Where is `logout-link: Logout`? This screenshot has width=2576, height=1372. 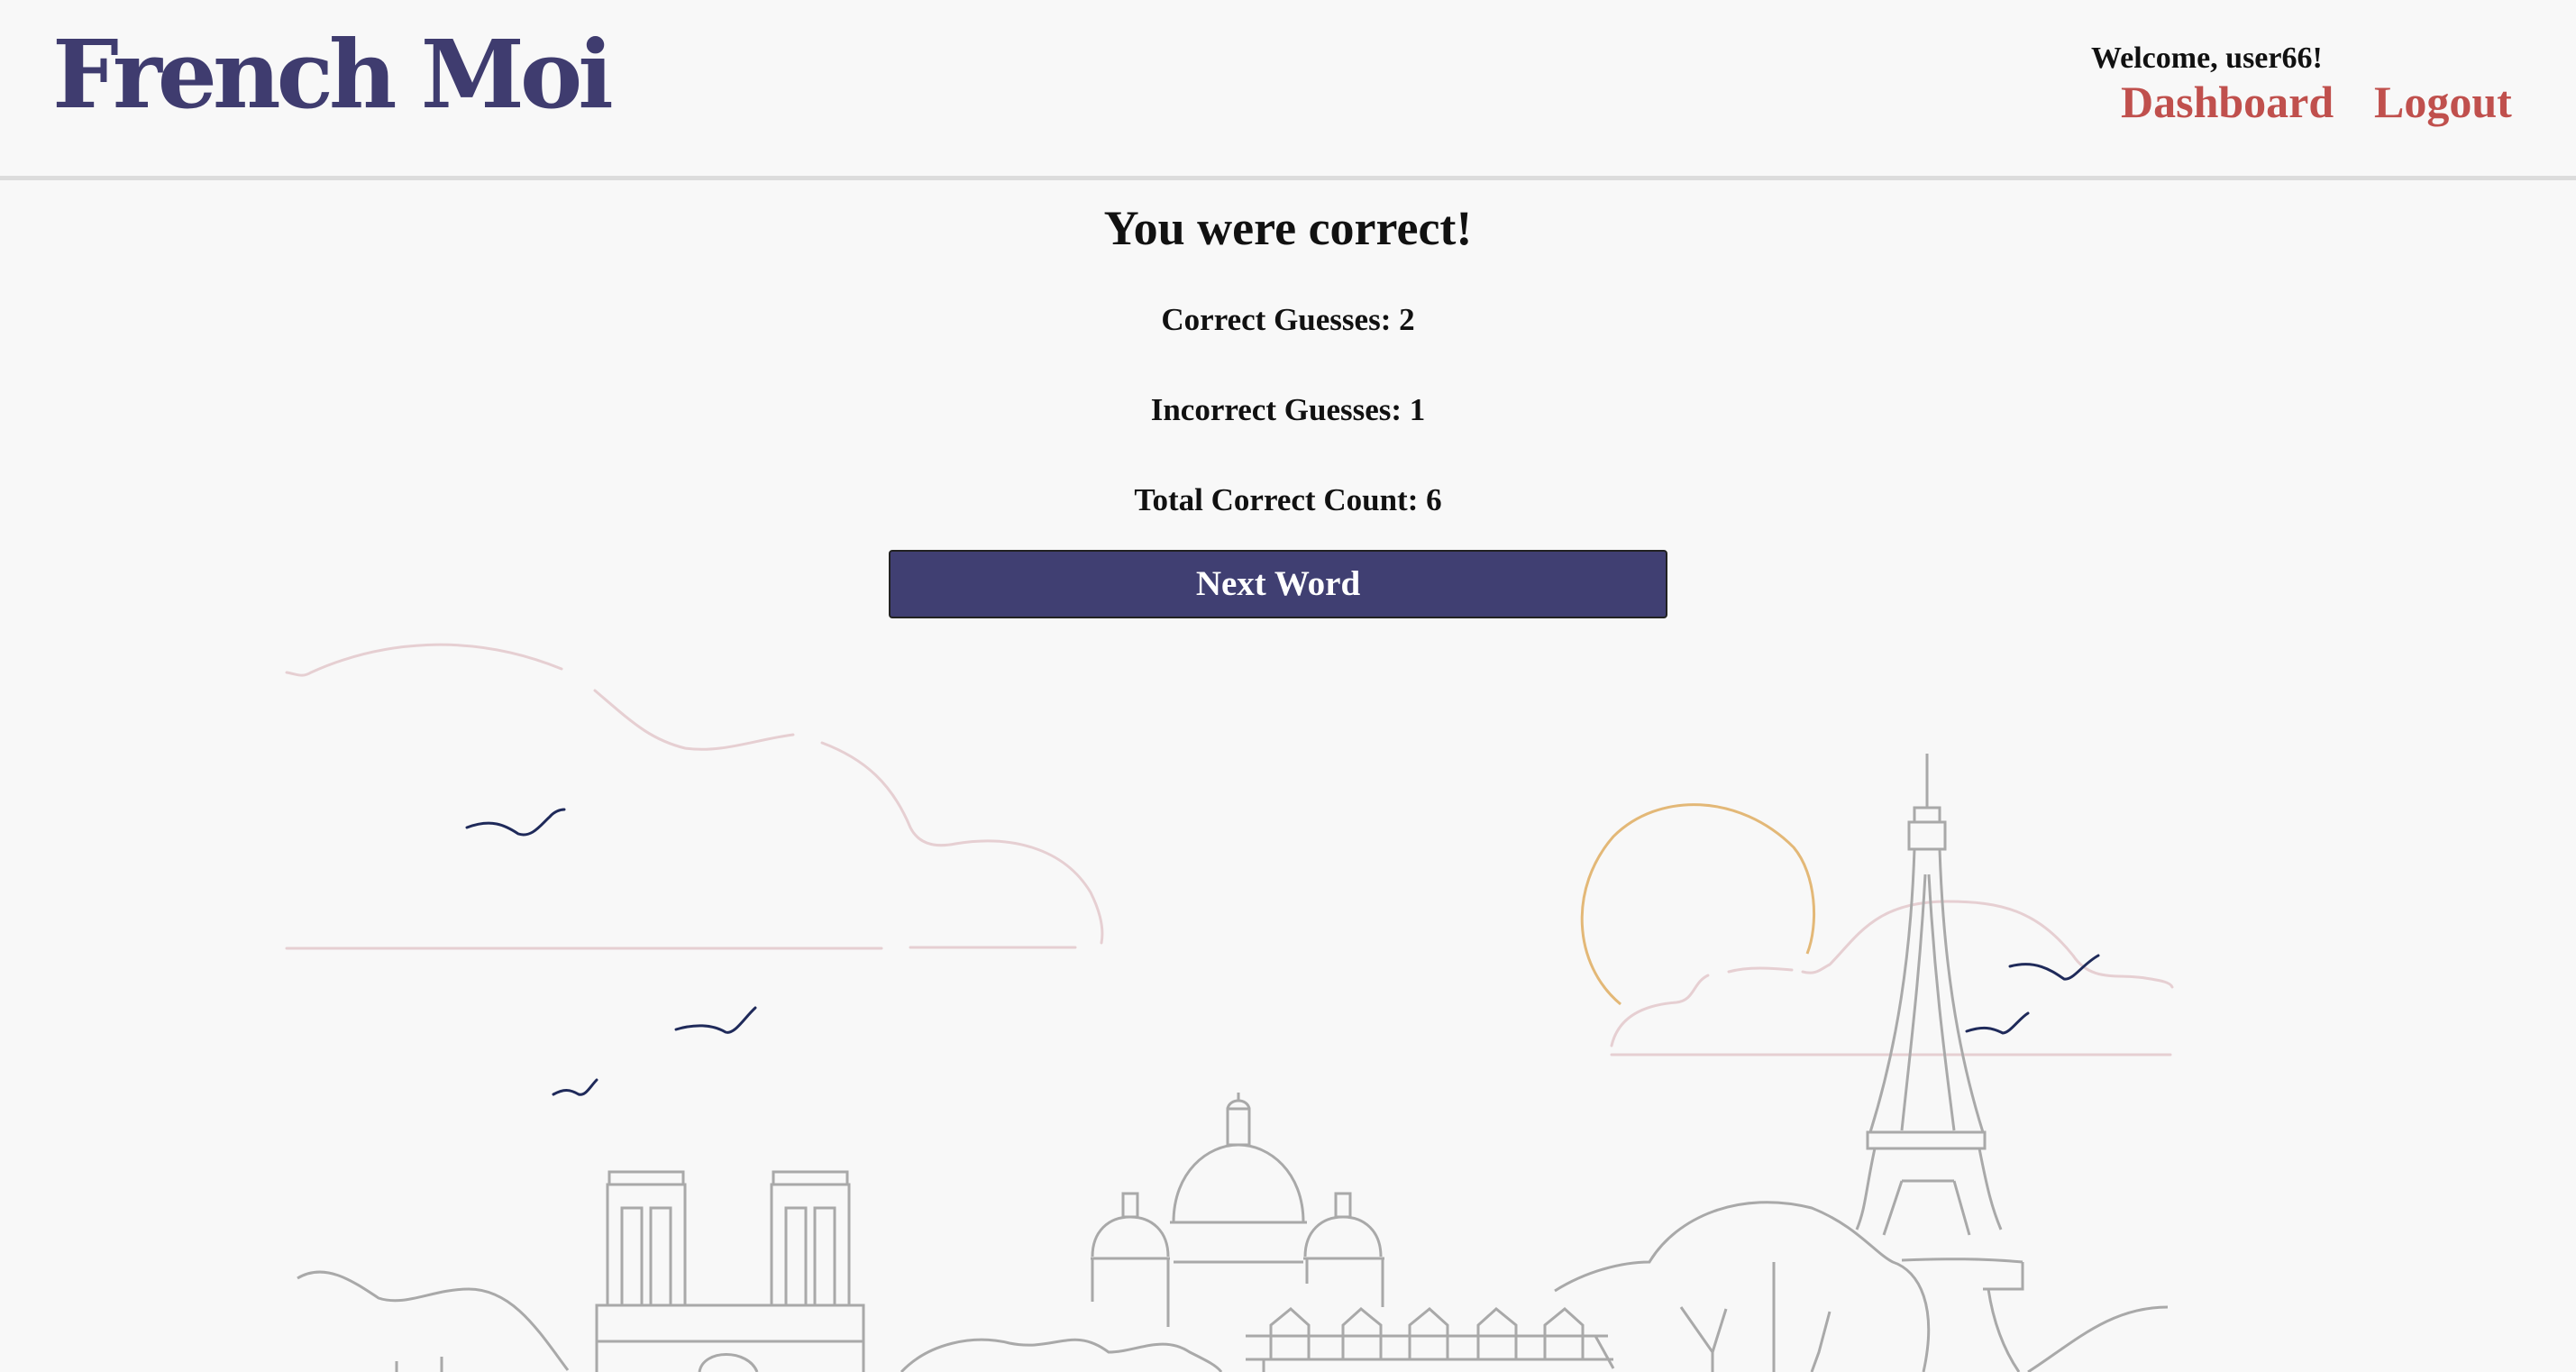
logout-link: Logout is located at coordinates (2443, 102).